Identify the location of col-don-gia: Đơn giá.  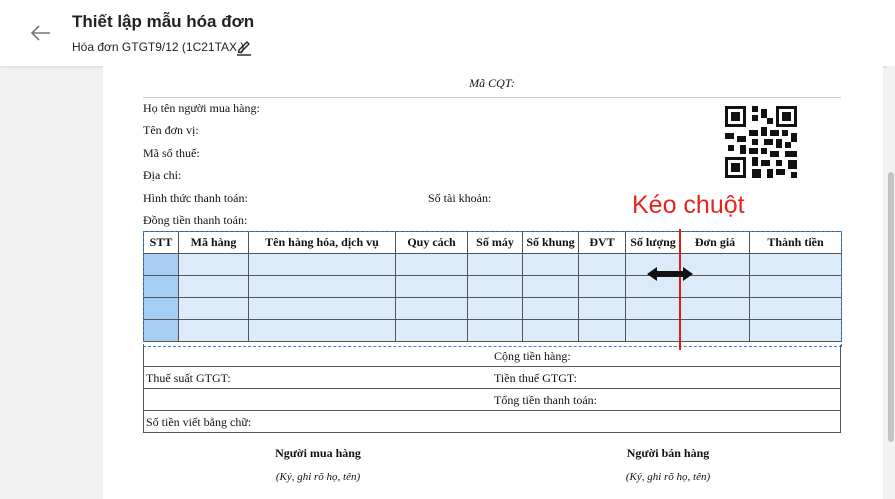
(715, 242).